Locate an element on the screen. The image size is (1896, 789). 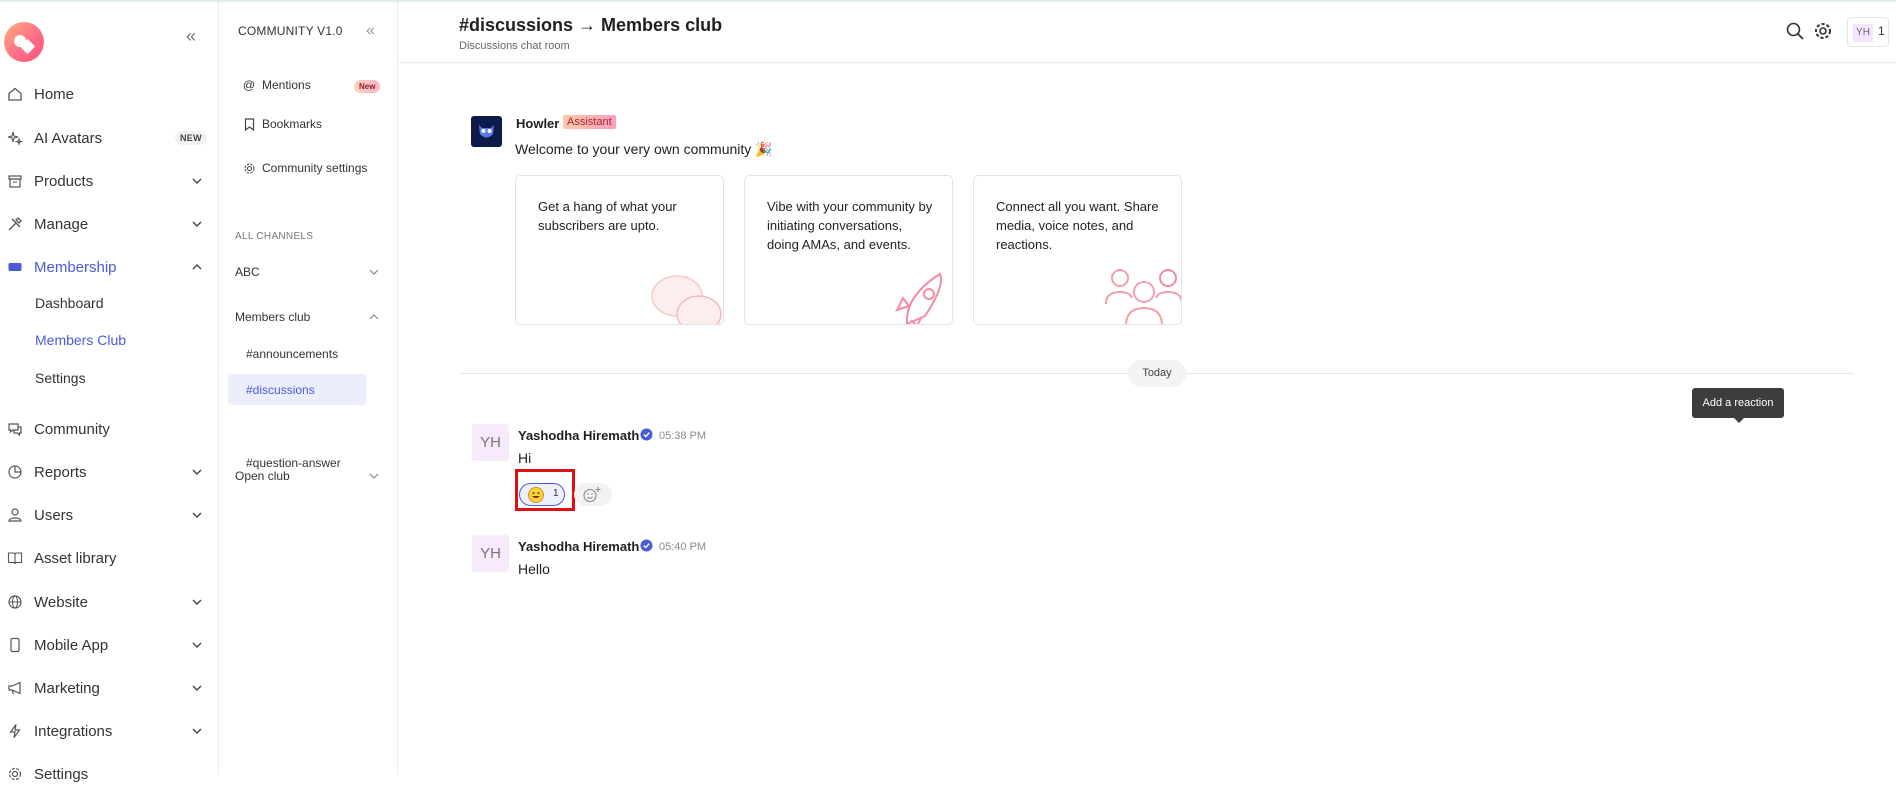
sub-dashboard: Dashboard is located at coordinates (69, 303).